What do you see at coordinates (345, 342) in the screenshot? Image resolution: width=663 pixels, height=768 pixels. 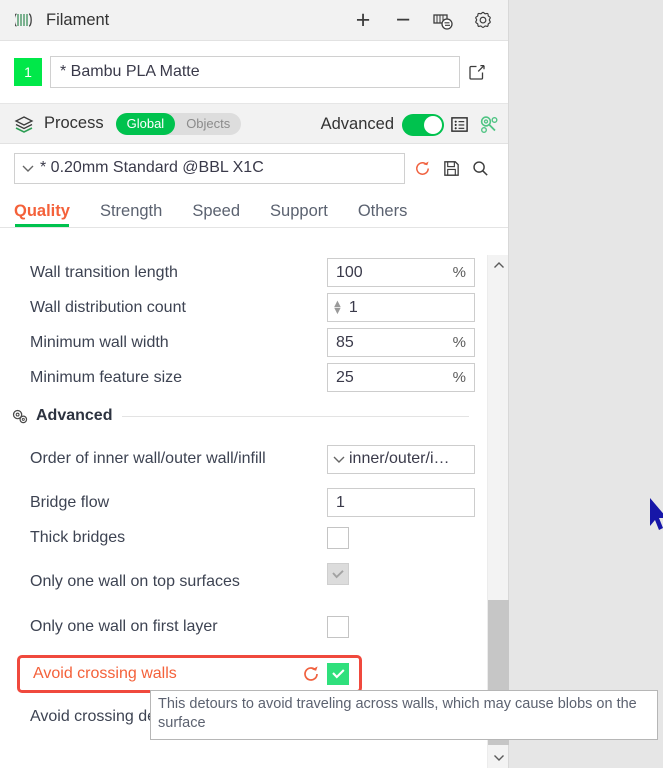 I see `input-value: 85` at bounding box center [345, 342].